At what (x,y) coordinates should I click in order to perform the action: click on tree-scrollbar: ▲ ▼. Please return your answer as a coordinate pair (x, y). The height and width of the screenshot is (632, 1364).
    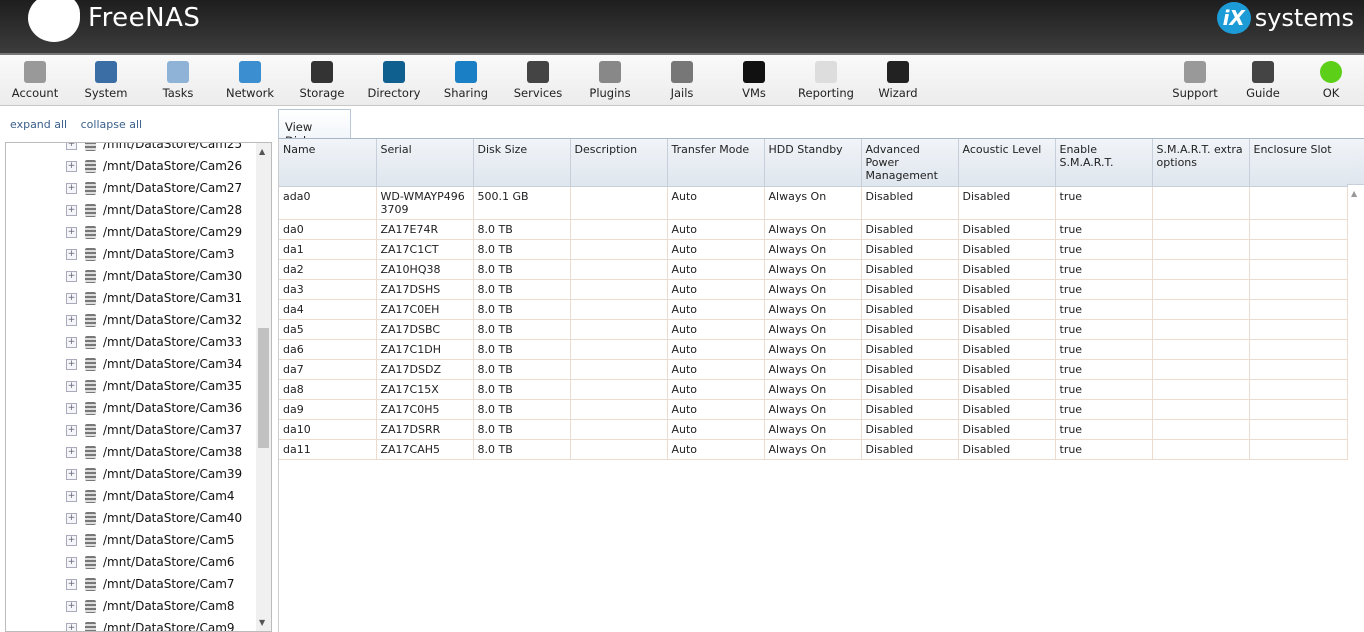
    Looking at the image, I should click on (263, 387).